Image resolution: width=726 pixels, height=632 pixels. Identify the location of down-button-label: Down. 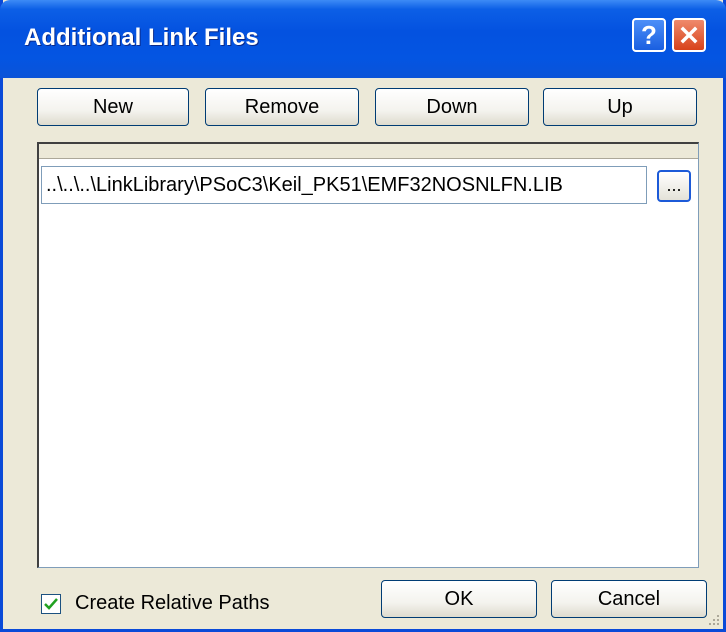
(452, 106).